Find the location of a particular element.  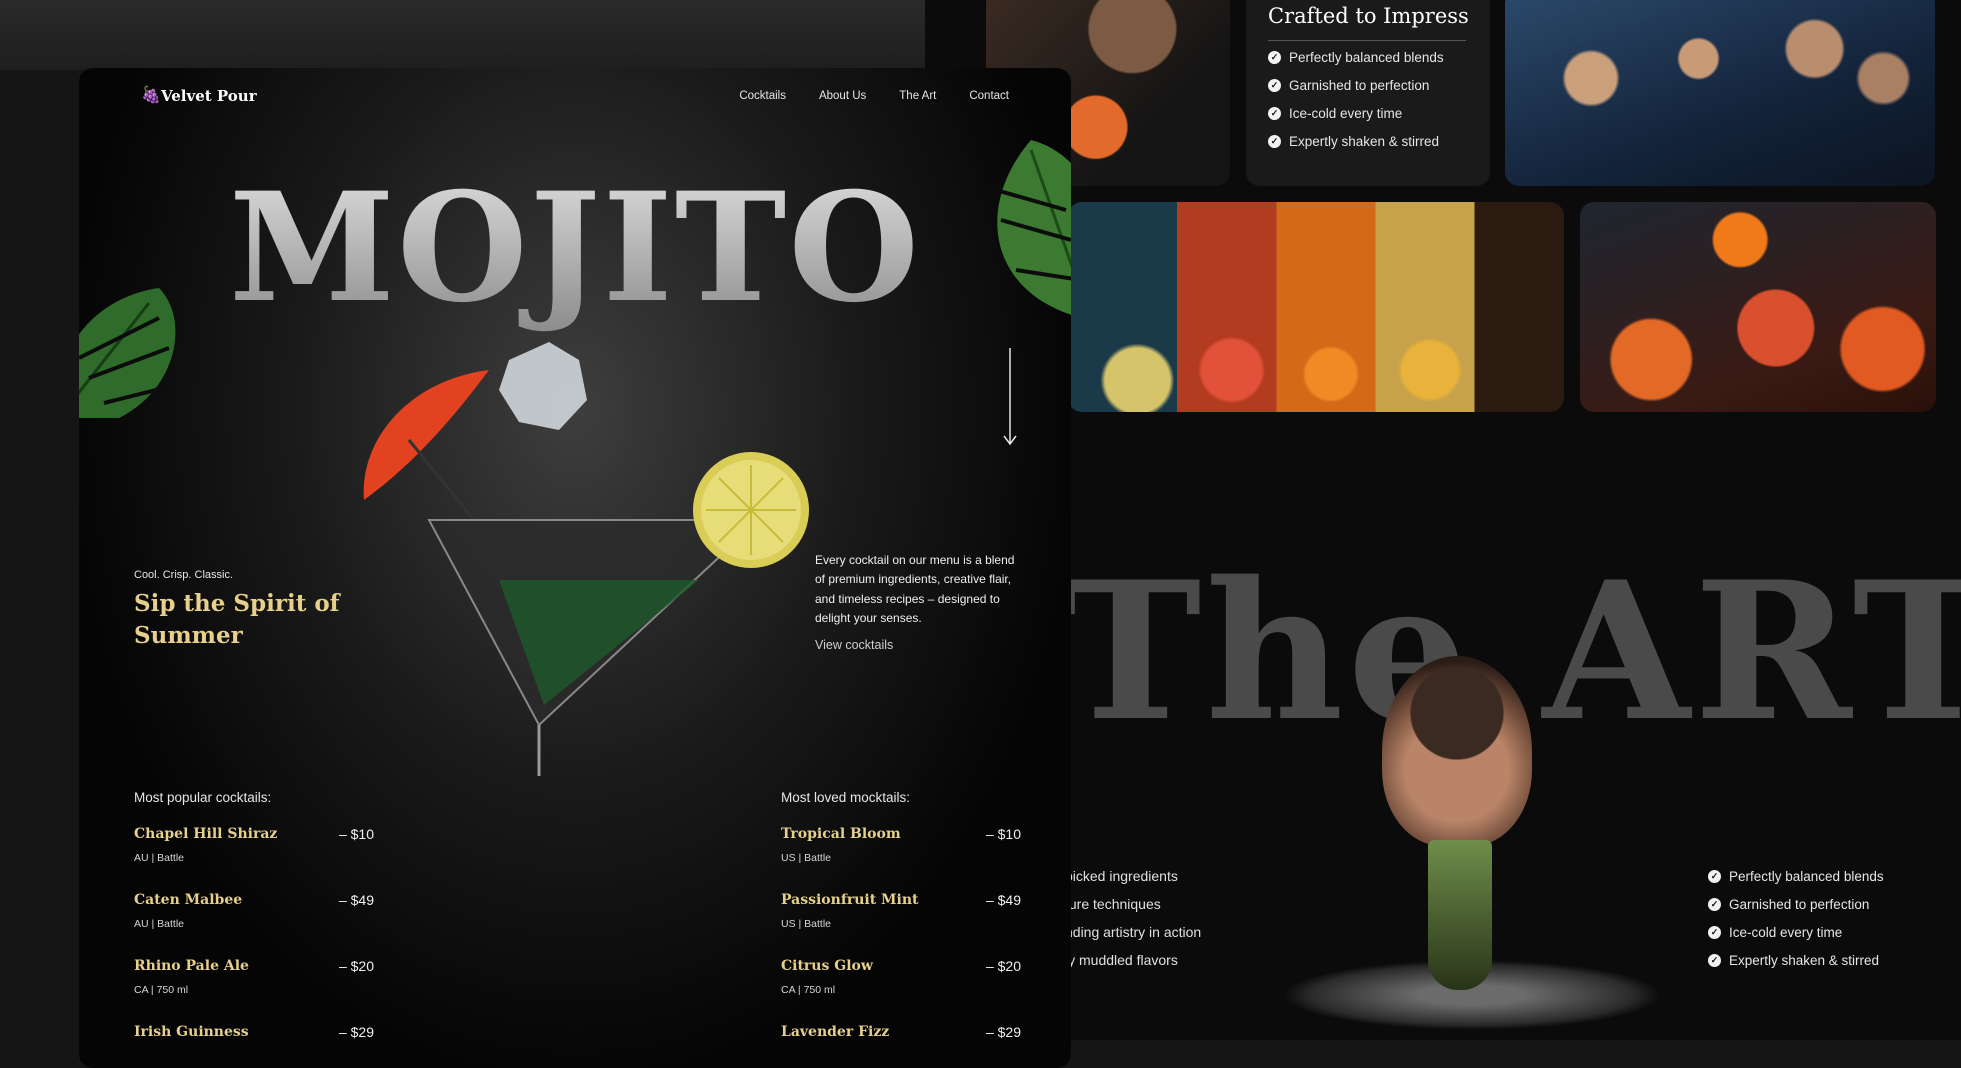

item-name: Caten Malbee is located at coordinates (188, 900).